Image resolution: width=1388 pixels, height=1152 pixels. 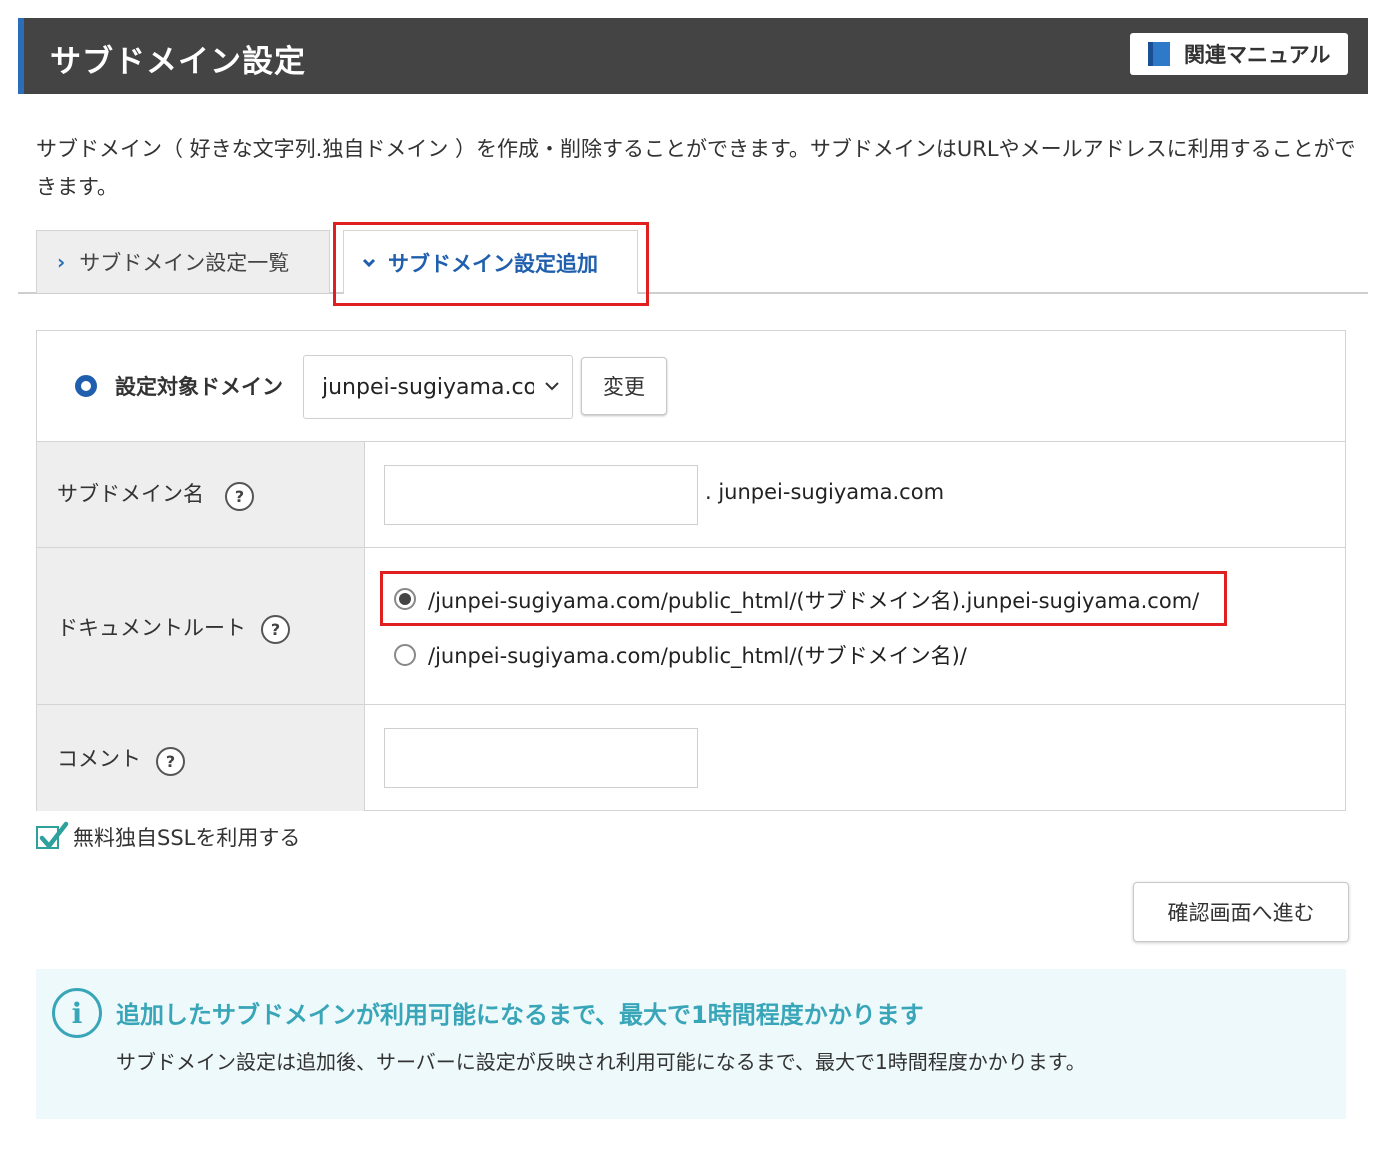 I want to click on subdomain-name-row: サブドメイン名 ? . junpei-sugiyama.com, so click(x=691, y=495).